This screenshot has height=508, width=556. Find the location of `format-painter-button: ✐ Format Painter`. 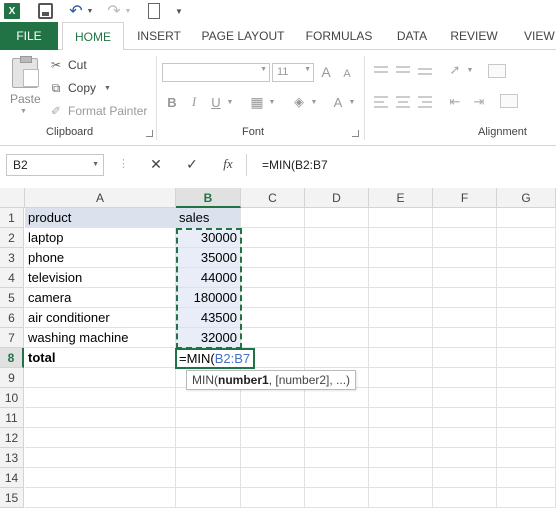

format-painter-button: ✐ Format Painter is located at coordinates (97, 111).